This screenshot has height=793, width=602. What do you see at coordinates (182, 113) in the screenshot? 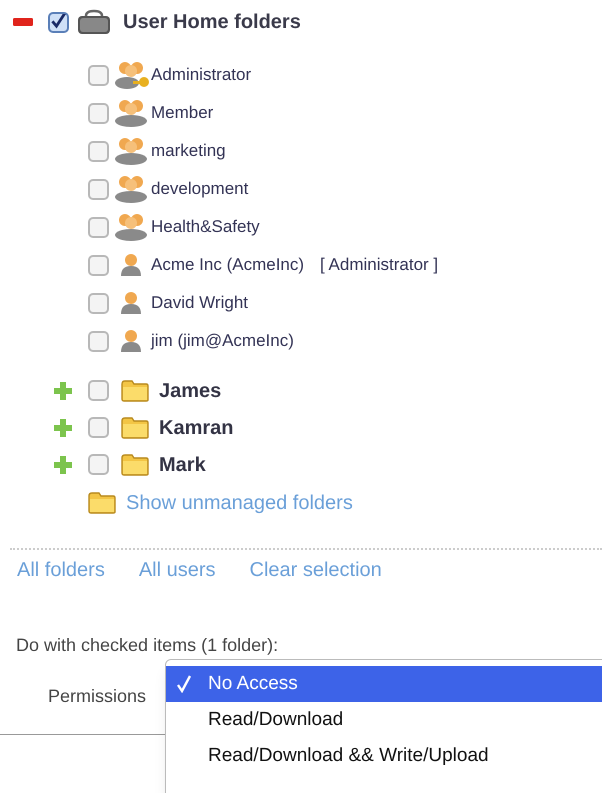
I see `user-label: Member` at bounding box center [182, 113].